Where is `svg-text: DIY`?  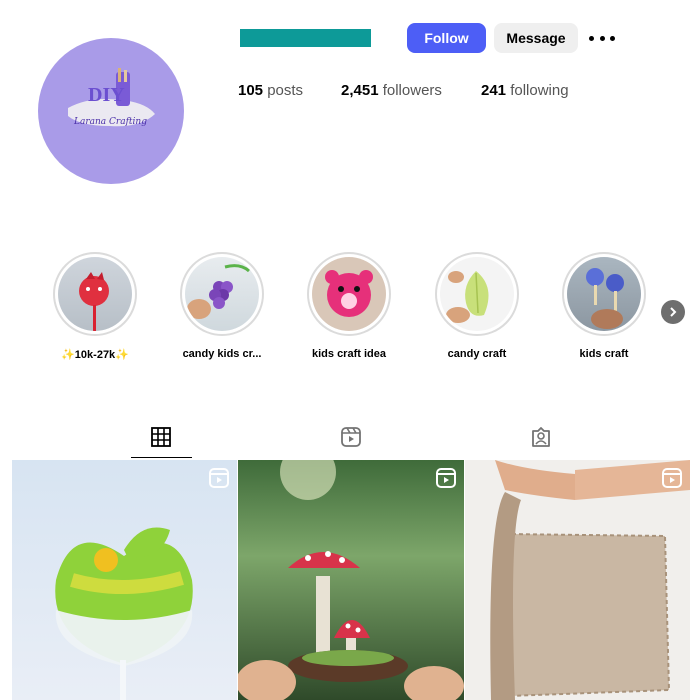
svg-text: DIY is located at coordinates (106, 95).